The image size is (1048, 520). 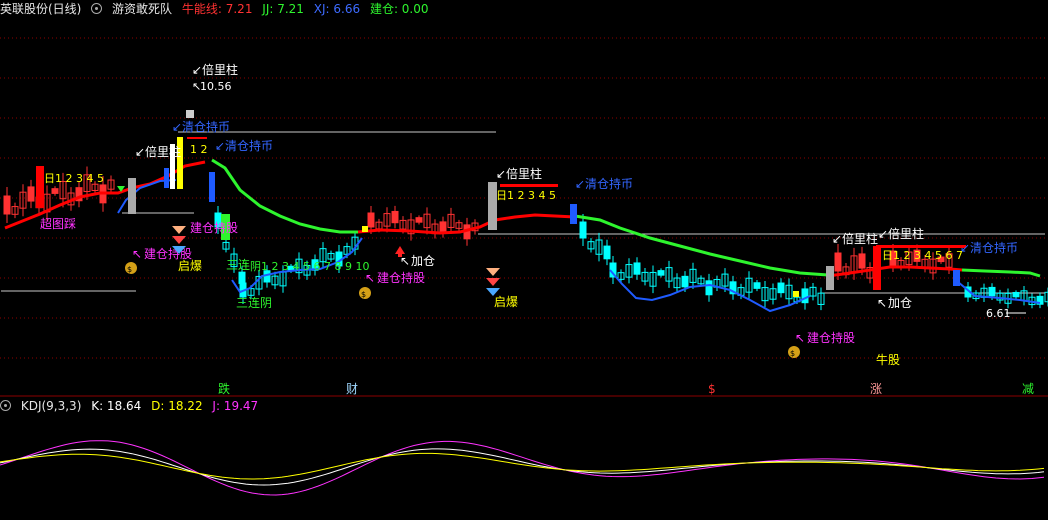 I want to click on j-line, so click(x=522, y=468).